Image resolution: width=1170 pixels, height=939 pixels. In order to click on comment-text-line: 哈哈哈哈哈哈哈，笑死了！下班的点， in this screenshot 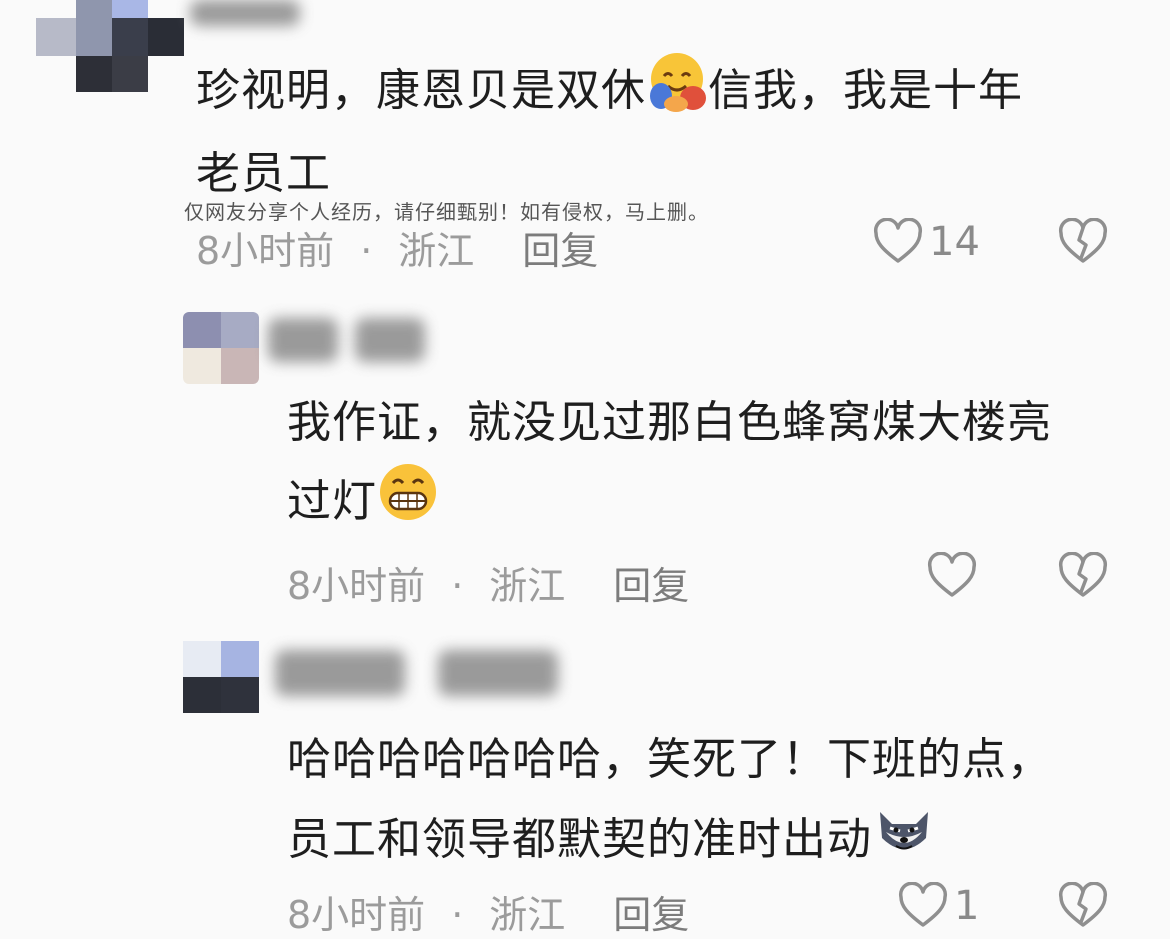, I will do `click(669, 759)`.